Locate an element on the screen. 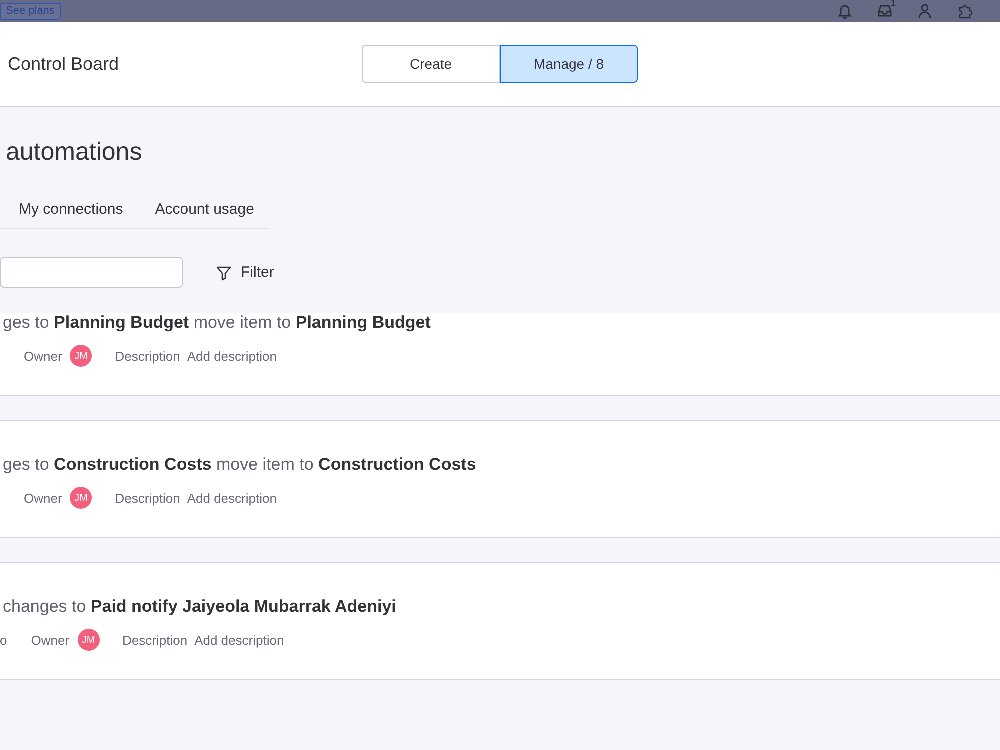 This screenshot has height=750, width=1000. person-icon is located at coordinates (925, 11).